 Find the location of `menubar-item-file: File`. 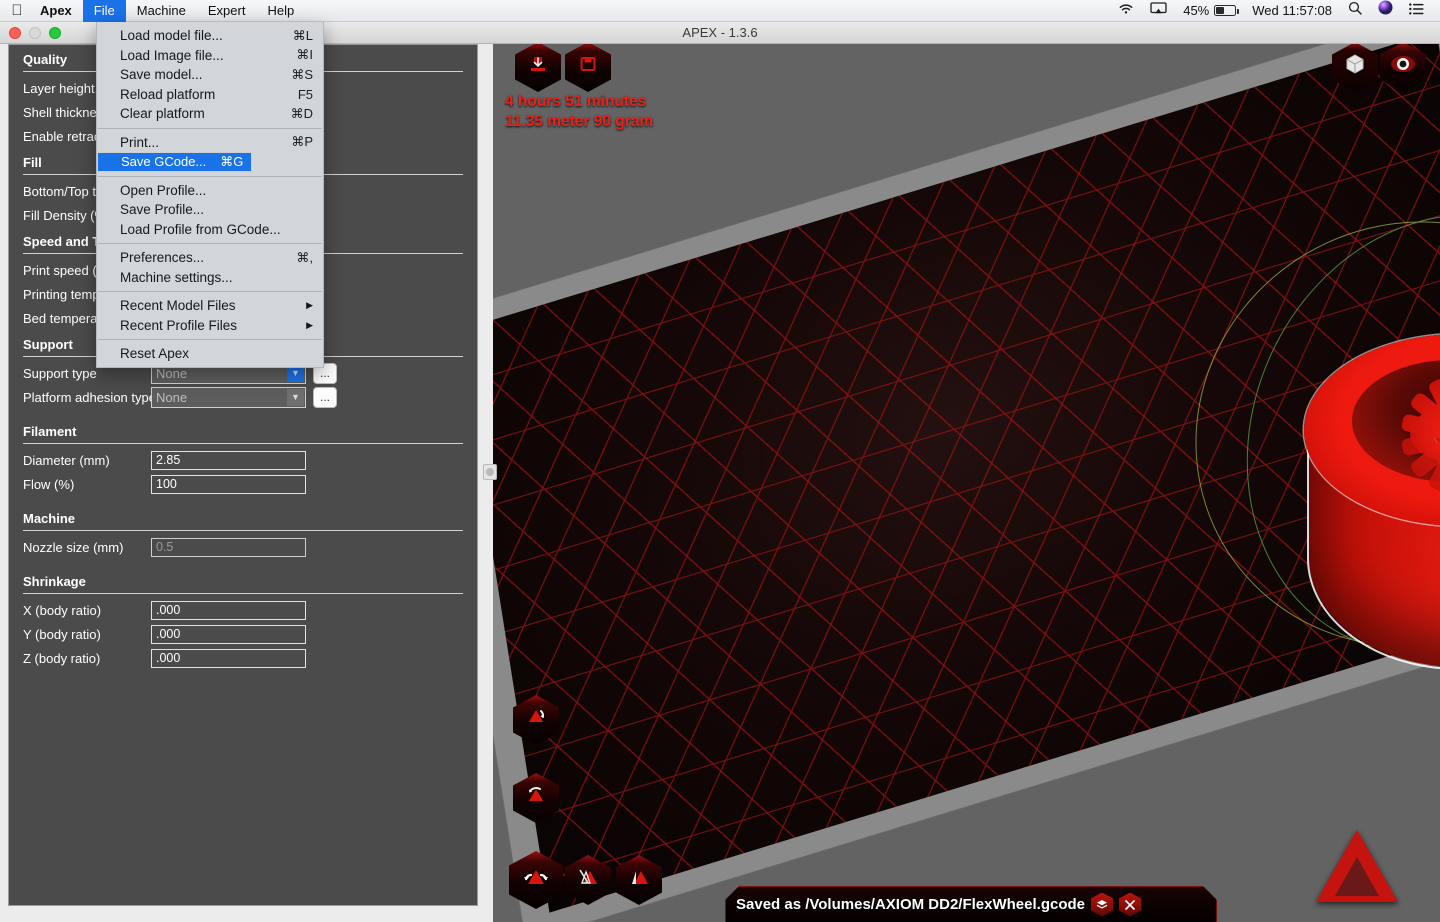

menubar-item-file: File is located at coordinates (104, 11).